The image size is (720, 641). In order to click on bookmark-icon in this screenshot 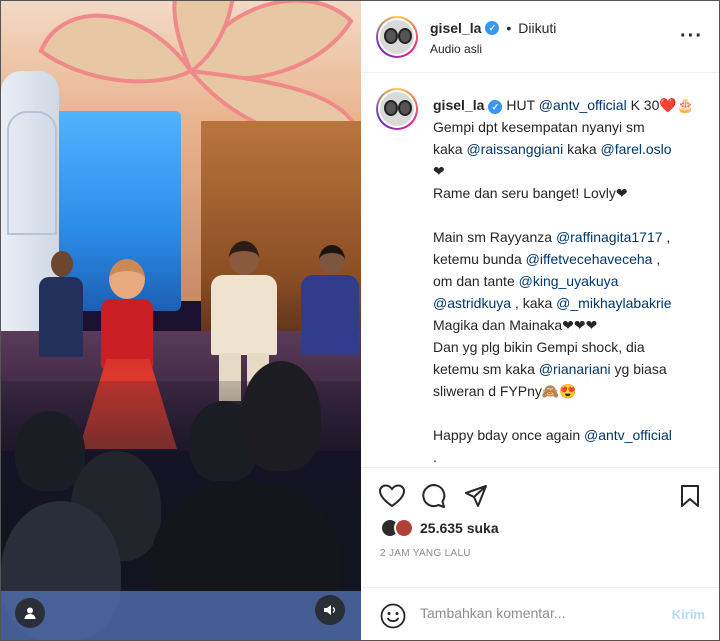, I will do `click(690, 496)`.